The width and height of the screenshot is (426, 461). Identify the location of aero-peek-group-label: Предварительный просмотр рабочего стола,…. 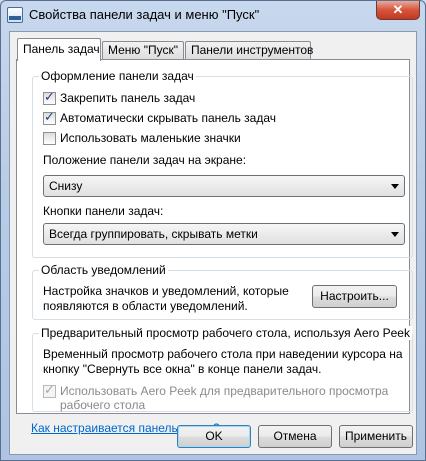
(225, 333).